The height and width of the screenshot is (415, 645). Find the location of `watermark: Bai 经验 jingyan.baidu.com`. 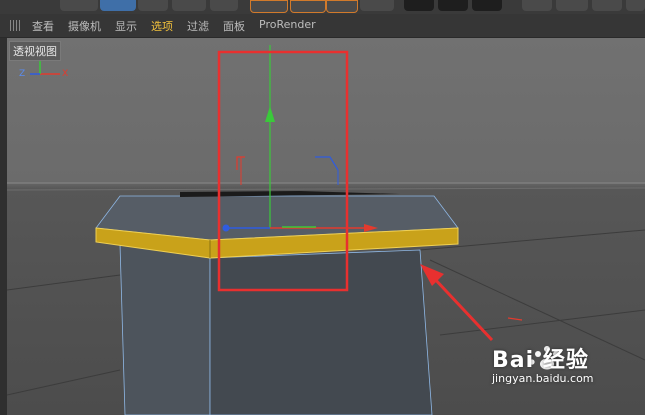

watermark: Bai 经验 jingyan.baidu.com is located at coordinates (543, 363).